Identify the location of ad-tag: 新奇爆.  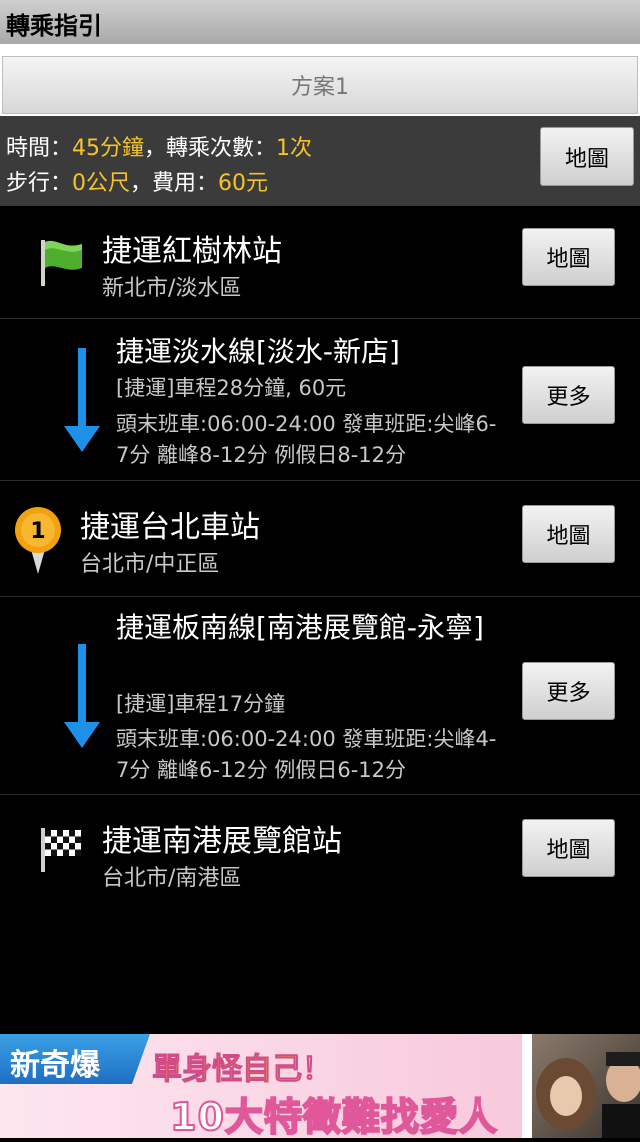
(55, 1065).